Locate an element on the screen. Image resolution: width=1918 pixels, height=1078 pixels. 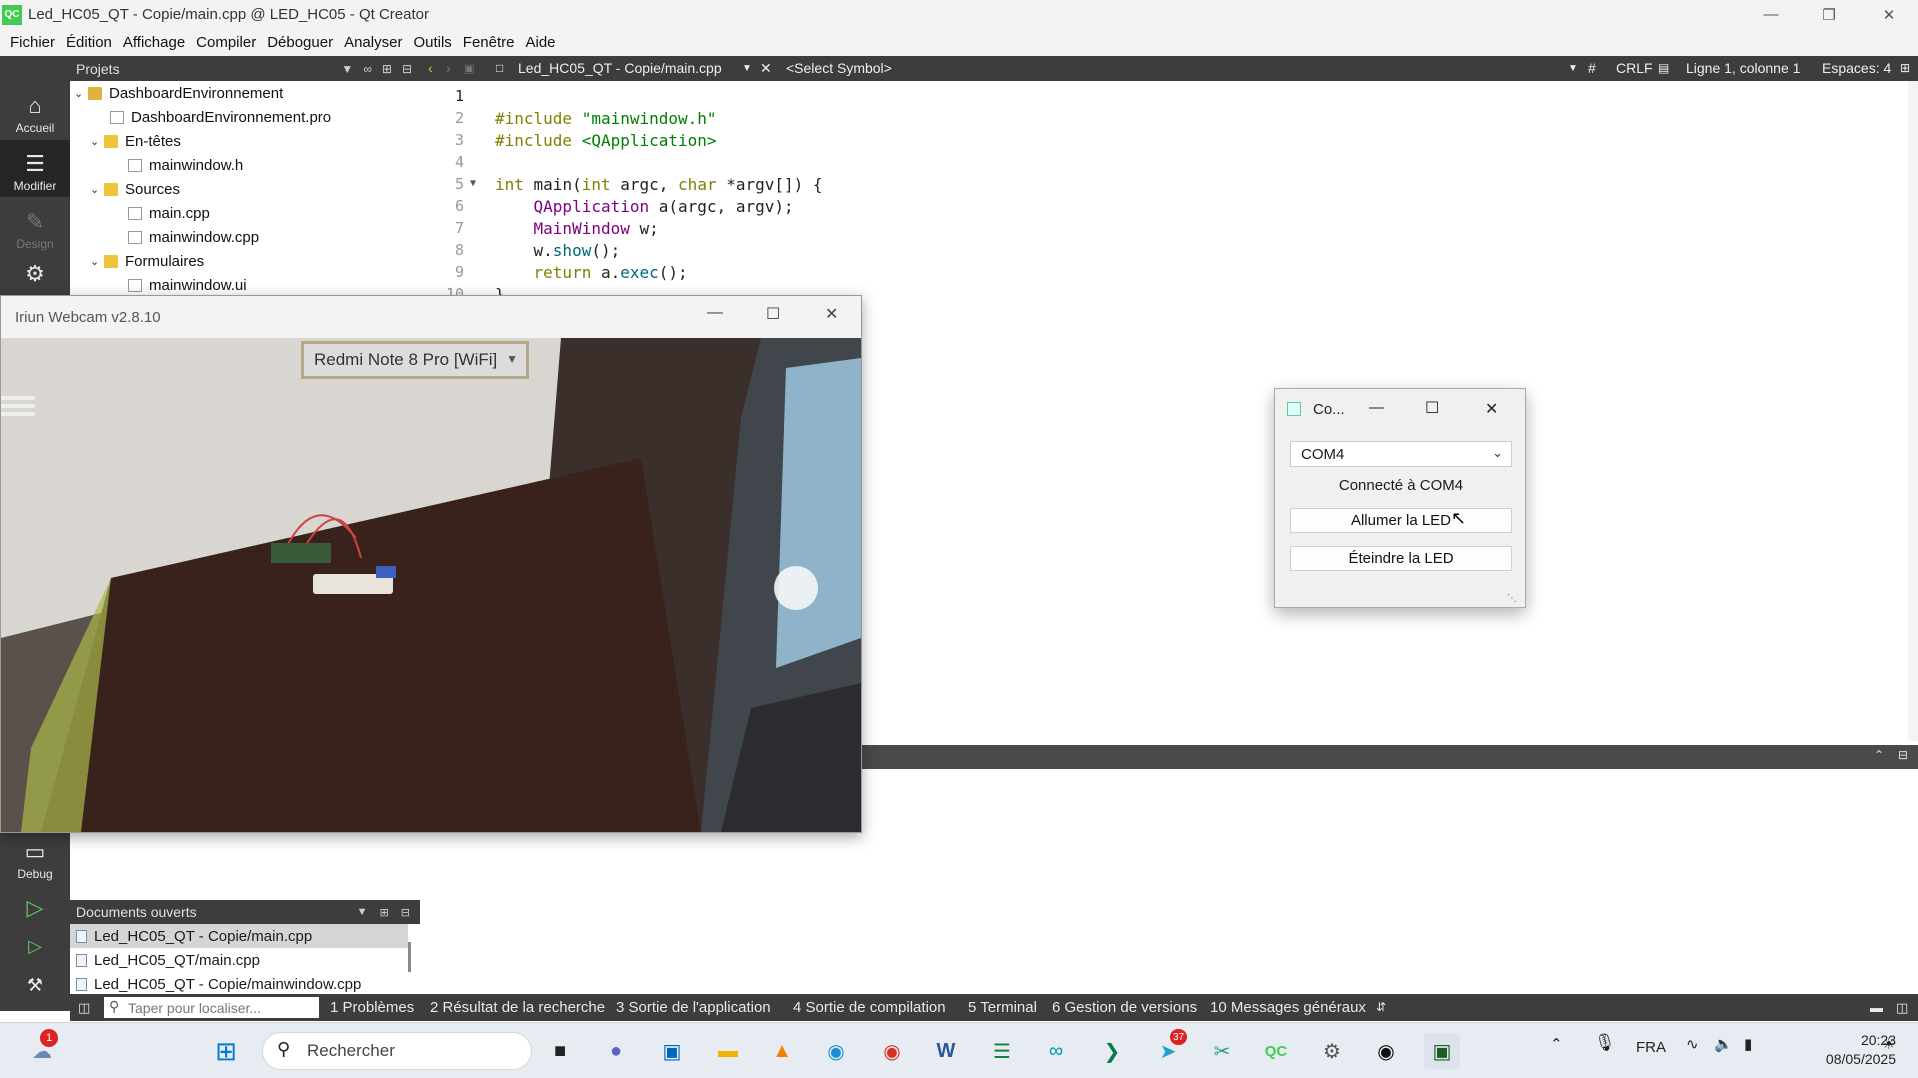
open-doc-item: Led_HC05_QT/main.cpp is located at coordinates (239, 960).